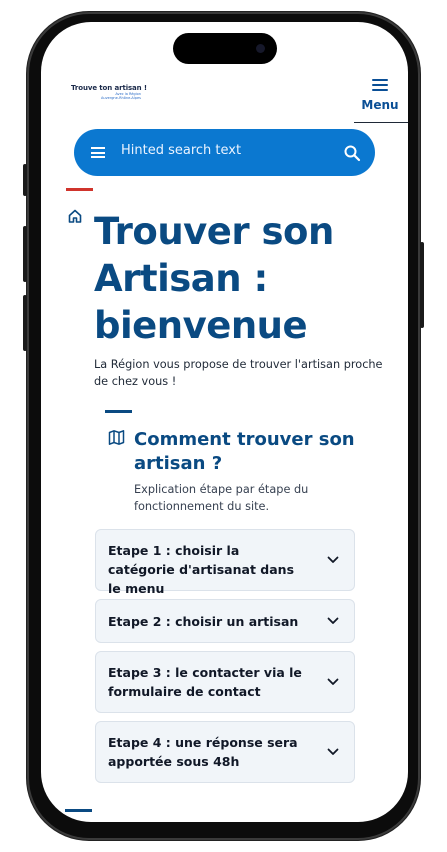 Image resolution: width=447 pixels, height=852 pixels. Describe the element at coordinates (116, 437) in the screenshot. I see `map-icon` at that location.